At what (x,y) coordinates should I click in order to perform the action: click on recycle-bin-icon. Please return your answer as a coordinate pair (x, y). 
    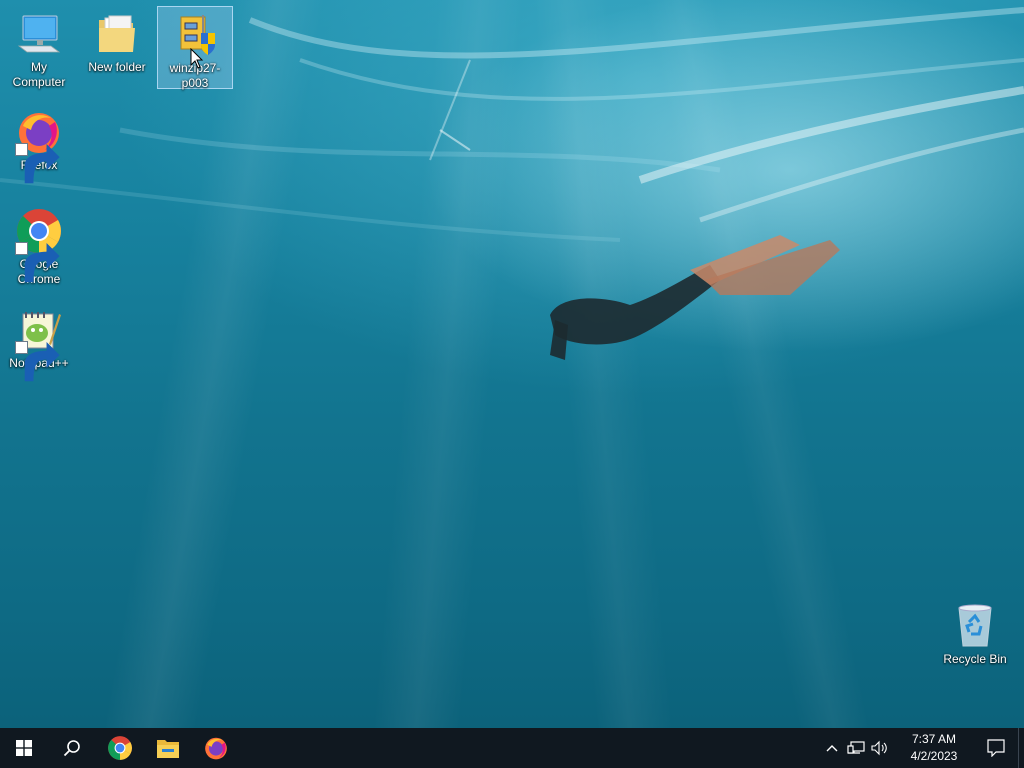
    Looking at the image, I should click on (975, 626).